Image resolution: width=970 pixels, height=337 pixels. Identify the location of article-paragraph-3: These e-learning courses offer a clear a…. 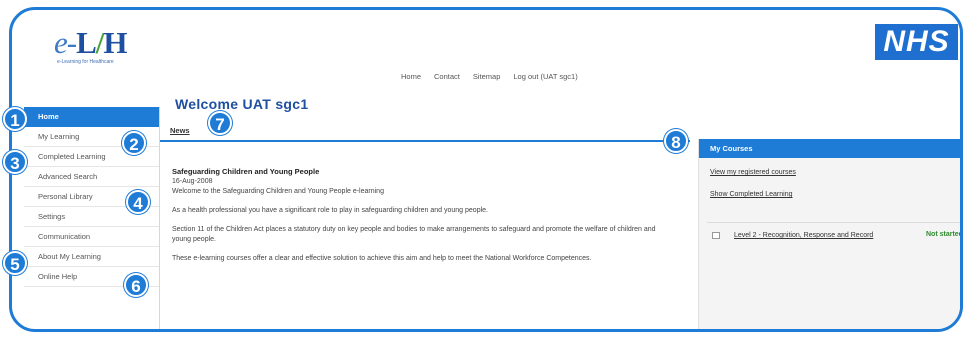
(382, 258).